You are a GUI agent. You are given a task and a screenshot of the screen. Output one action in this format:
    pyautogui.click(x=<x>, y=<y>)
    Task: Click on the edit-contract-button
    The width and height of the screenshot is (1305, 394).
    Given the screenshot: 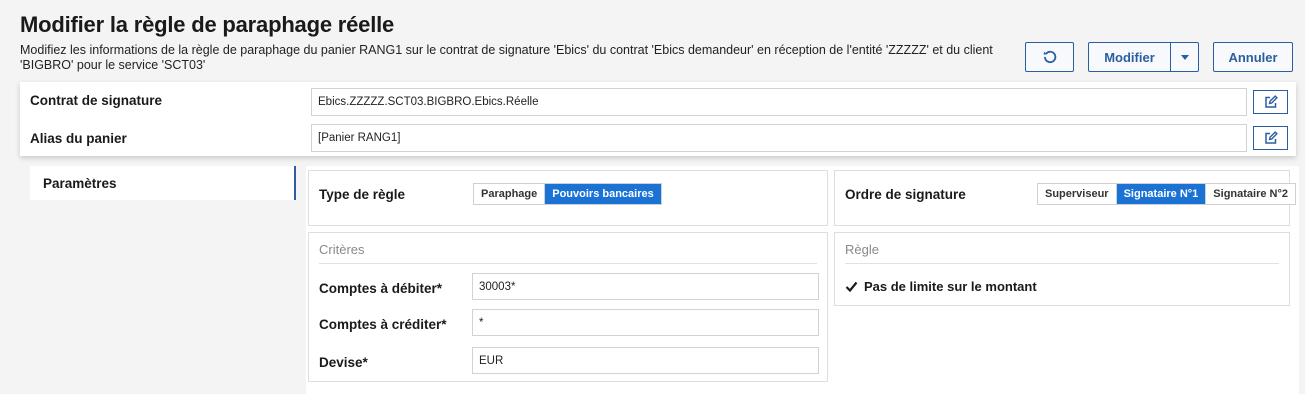 What is the action you would take?
    pyautogui.click(x=1270, y=102)
    